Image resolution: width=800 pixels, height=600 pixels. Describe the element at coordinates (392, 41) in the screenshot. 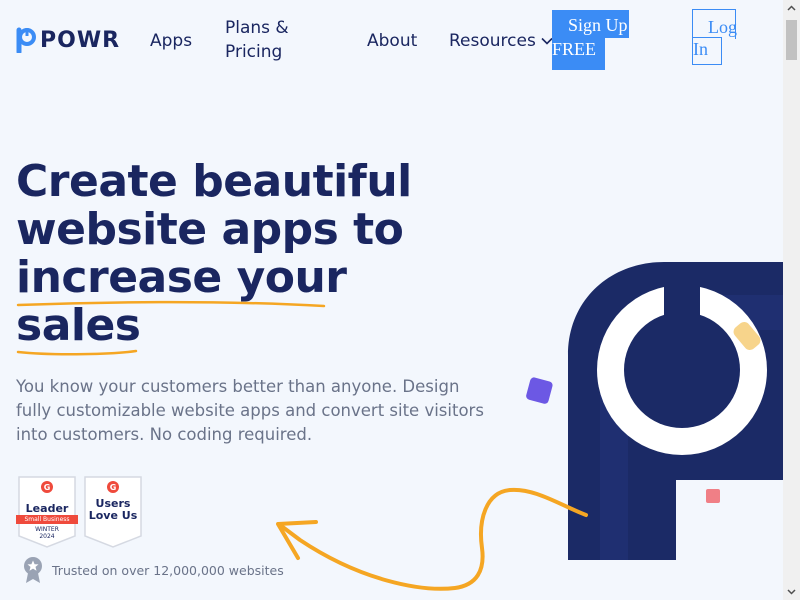

I see `nav-about-link: About` at that location.